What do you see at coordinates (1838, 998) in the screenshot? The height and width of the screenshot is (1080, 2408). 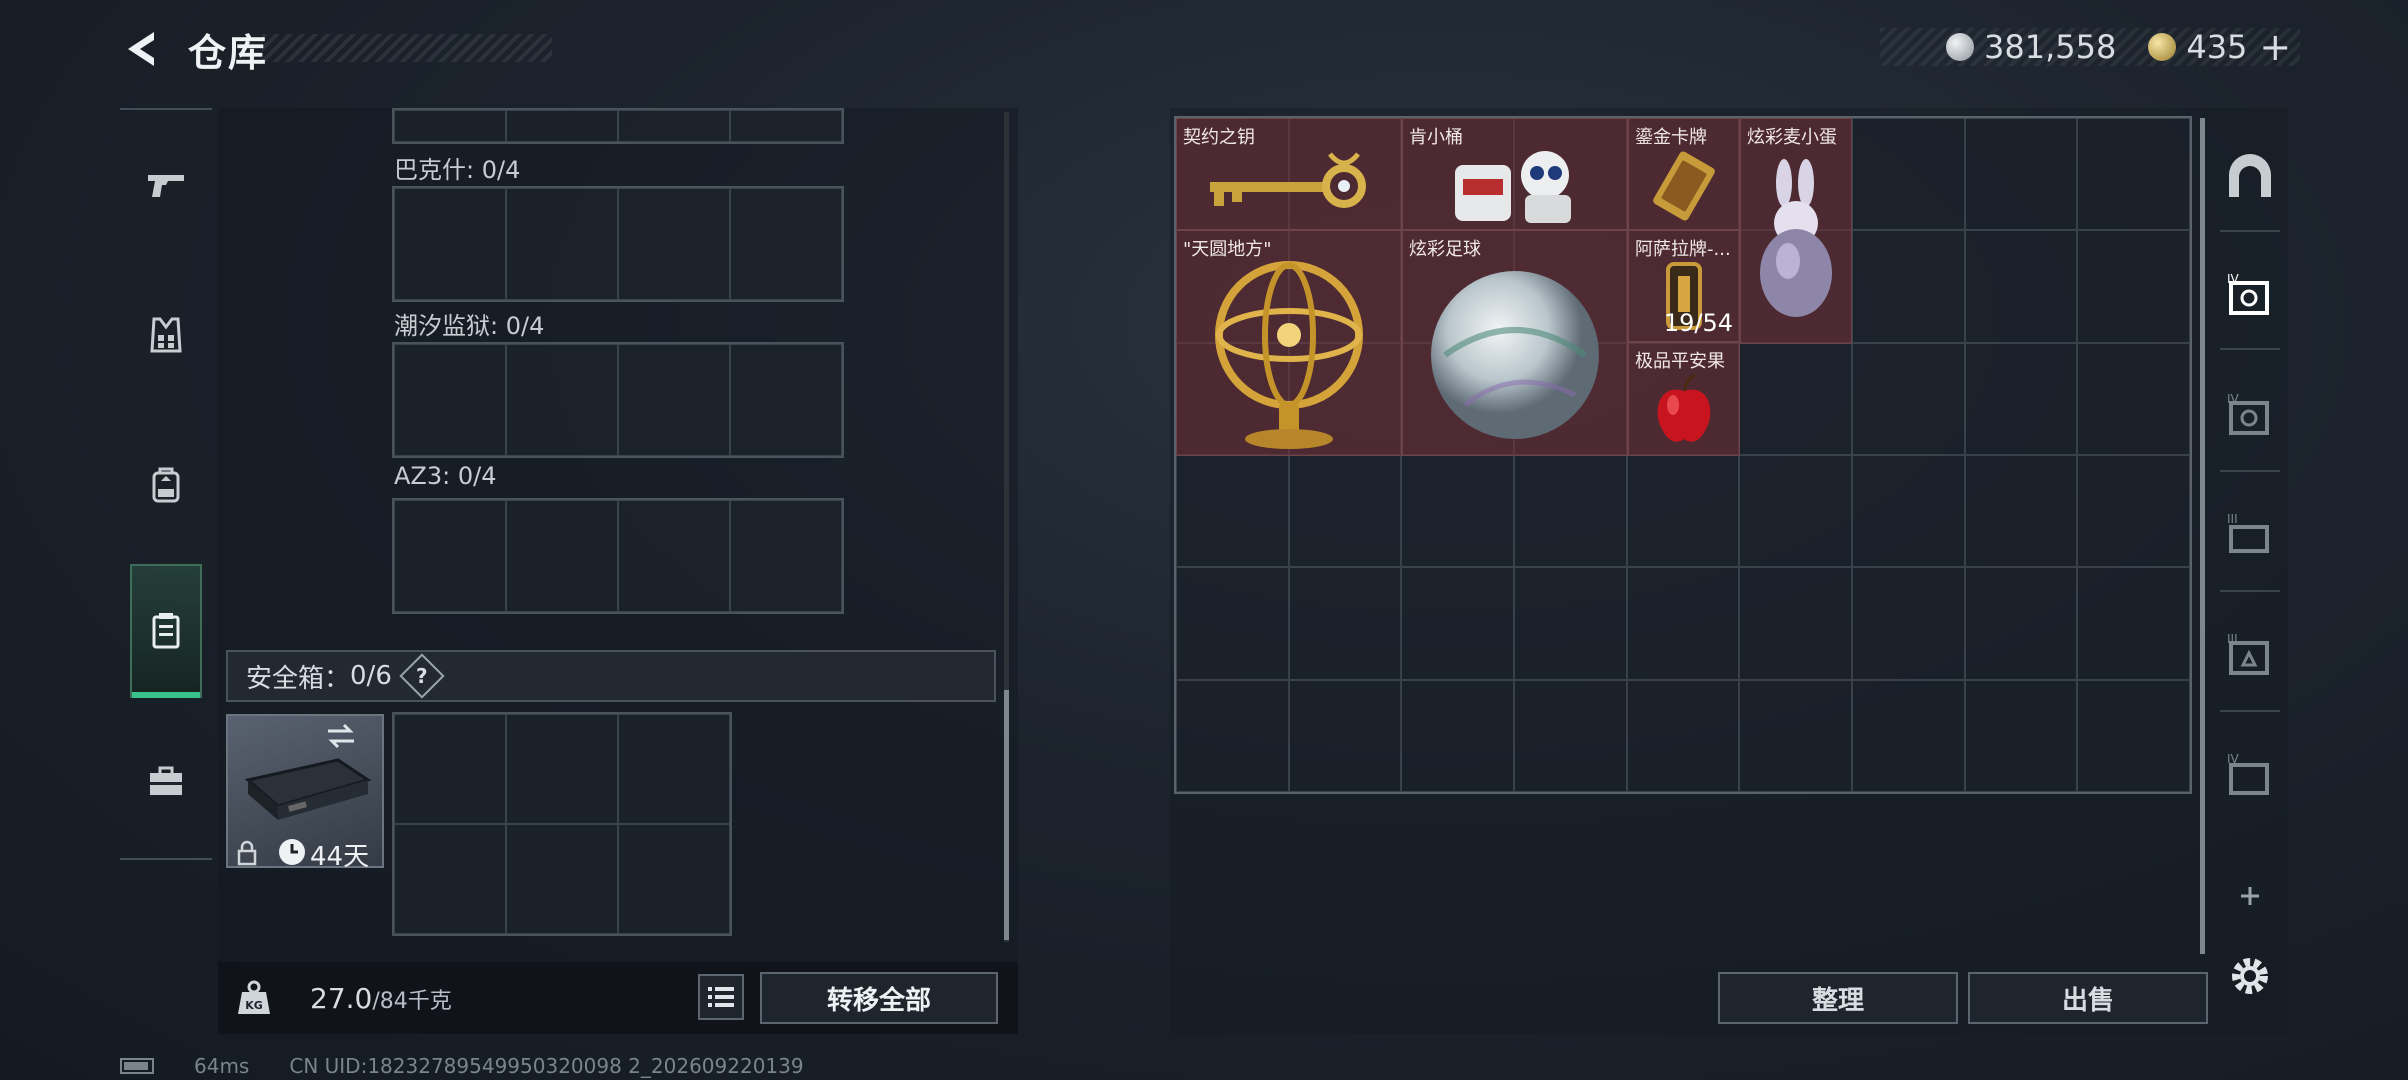 I see `tidy-button: 整理` at bounding box center [1838, 998].